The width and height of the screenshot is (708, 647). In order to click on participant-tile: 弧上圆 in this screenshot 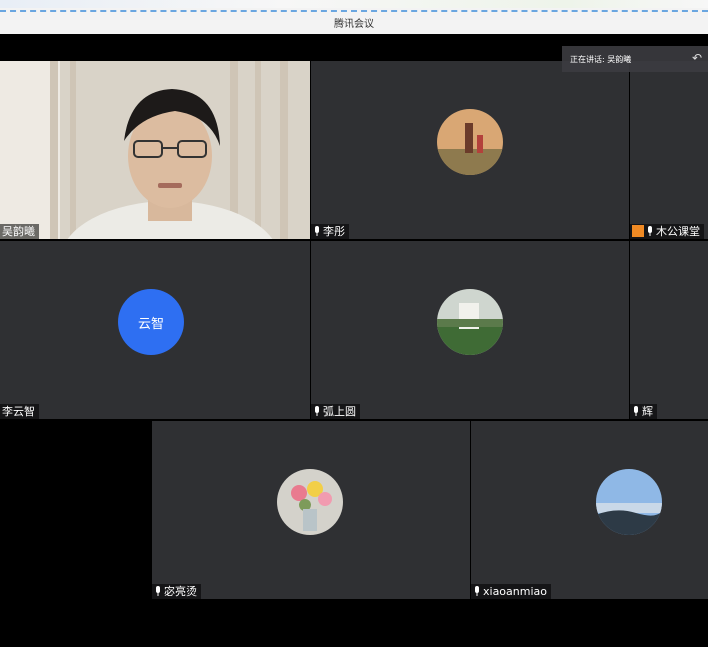, I will do `click(470, 330)`.